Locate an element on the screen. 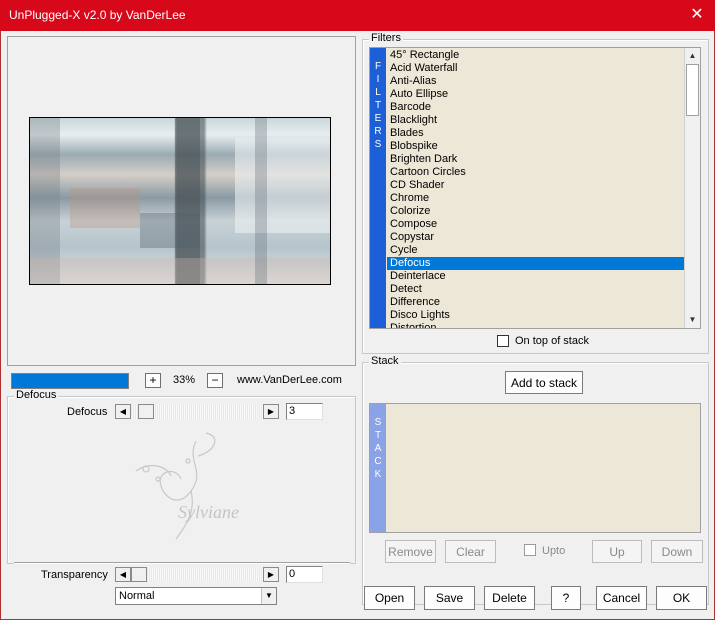 This screenshot has height=620, width=715. transparency-left-arrow: ◀ is located at coordinates (123, 574).